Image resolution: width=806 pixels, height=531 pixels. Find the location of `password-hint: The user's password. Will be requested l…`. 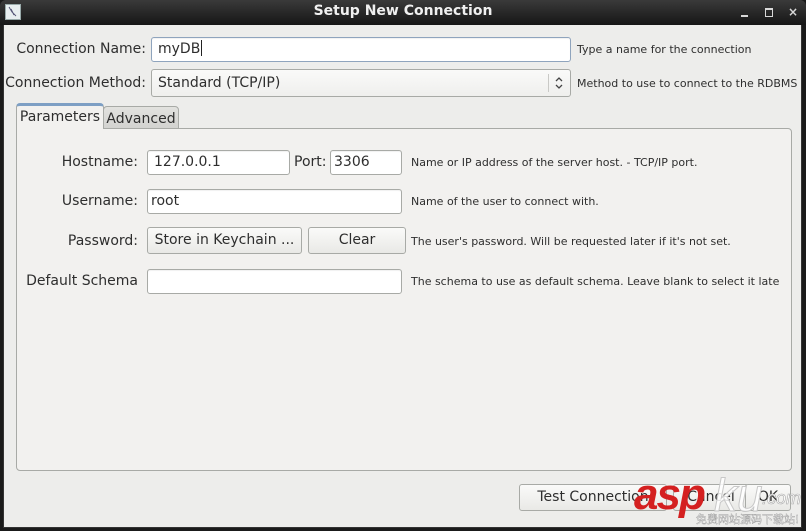

password-hint: The user's password. Will be requested l… is located at coordinates (571, 241).